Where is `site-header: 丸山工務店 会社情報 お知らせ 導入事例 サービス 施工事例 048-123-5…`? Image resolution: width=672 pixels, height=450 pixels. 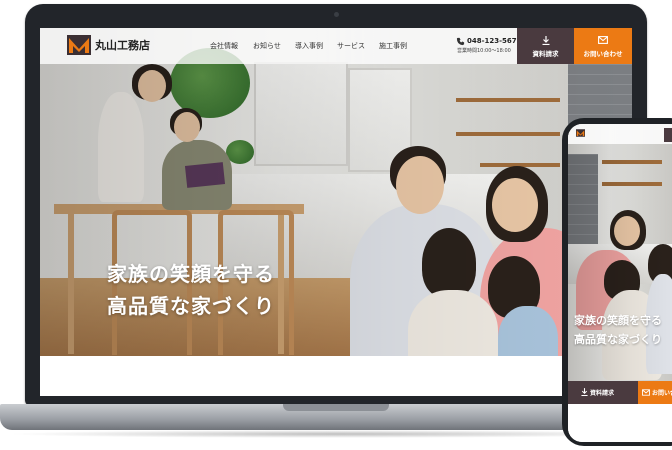 site-header: 丸山工務店 会社情報 お知らせ 導入事例 サービス 施工事例 048-123-5… is located at coordinates (336, 46).